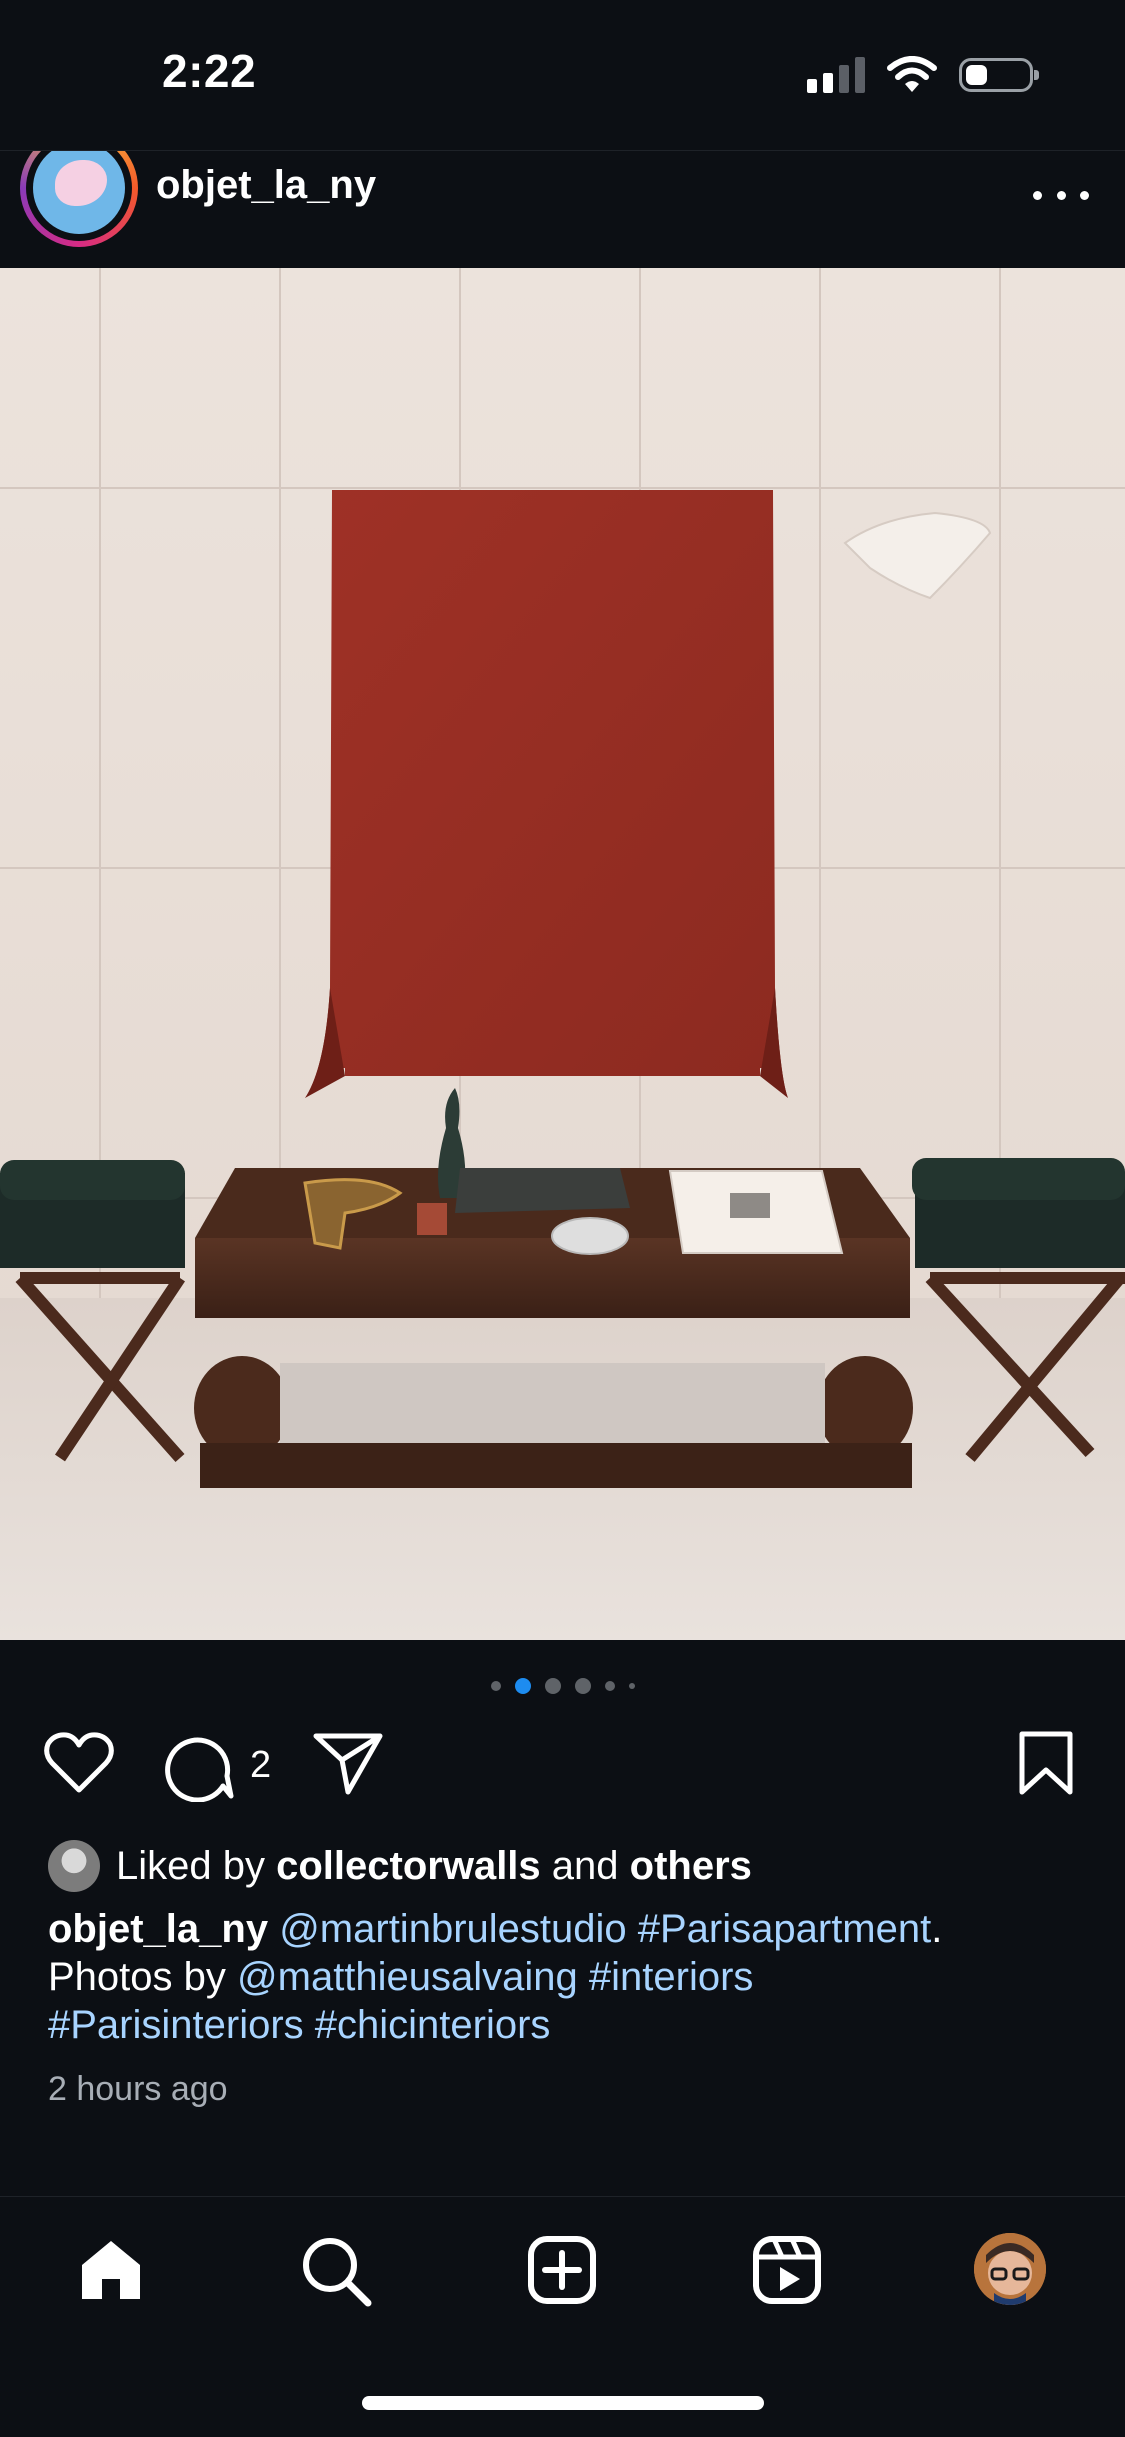 This screenshot has height=2437, width=1125. I want to click on caption-hashtag: #interiors, so click(671, 1977).